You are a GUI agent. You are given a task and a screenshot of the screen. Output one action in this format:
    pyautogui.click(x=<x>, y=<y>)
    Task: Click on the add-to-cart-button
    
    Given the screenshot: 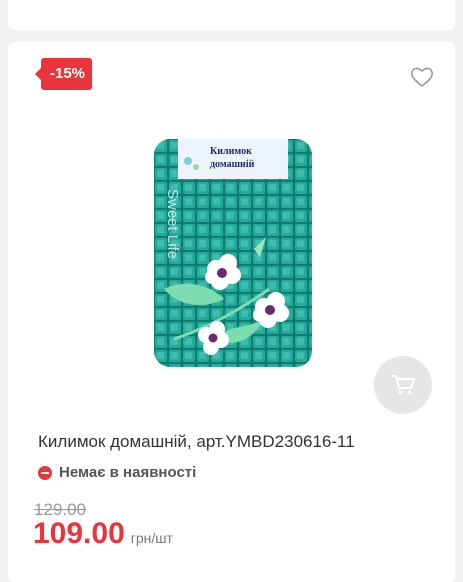 What is the action you would take?
    pyautogui.click(x=403, y=385)
    